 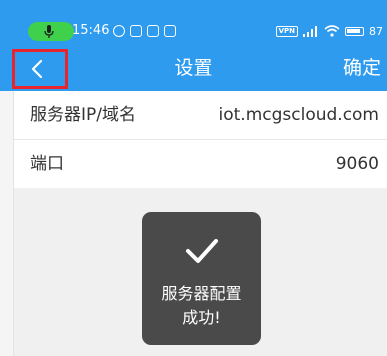 What do you see at coordinates (362, 68) in the screenshot?
I see `confirm-button: 确定` at bounding box center [362, 68].